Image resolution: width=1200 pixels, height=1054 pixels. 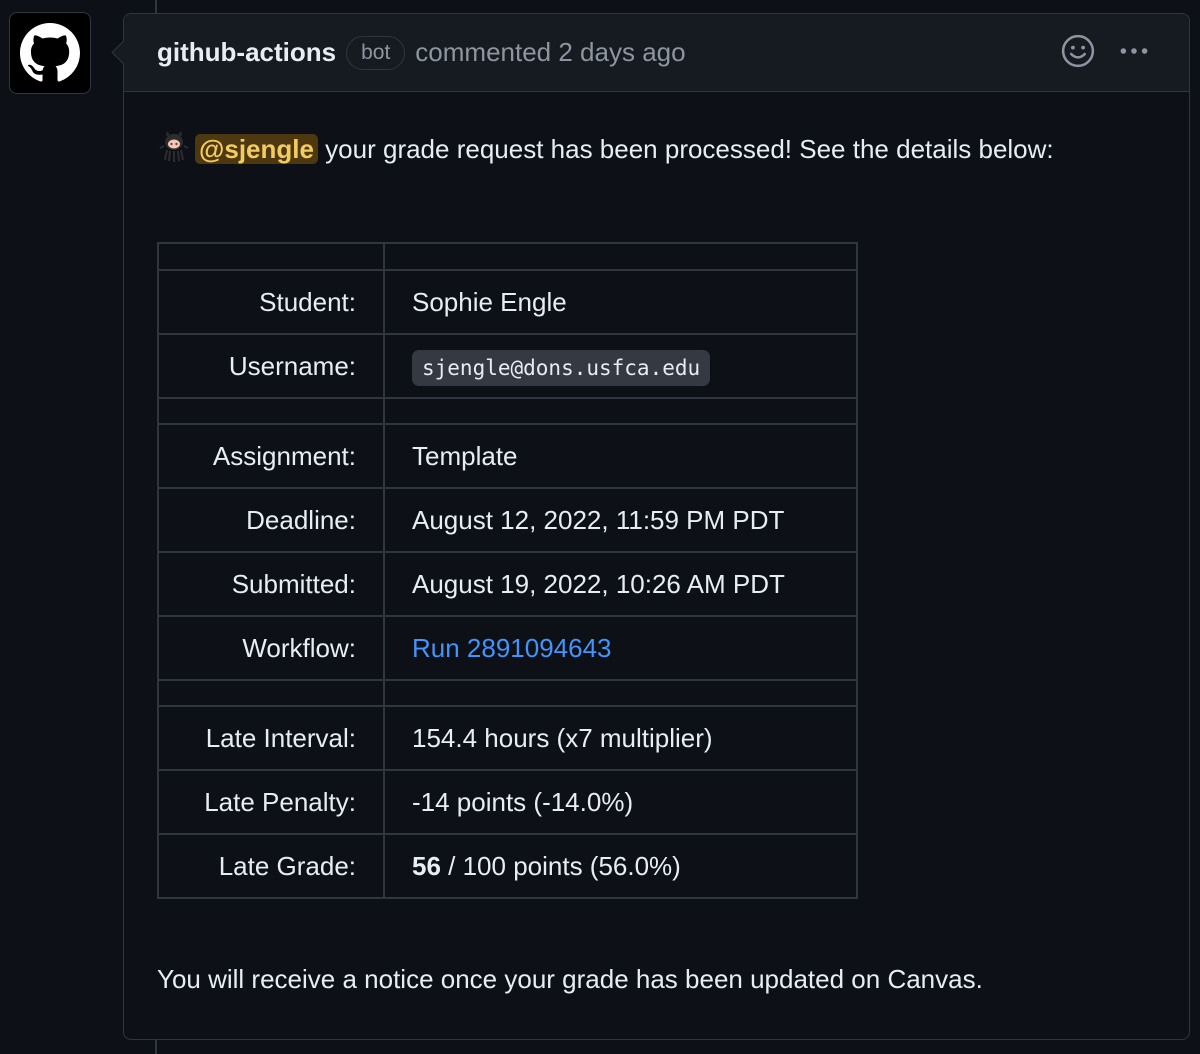 I want to click on author-avatar, so click(x=50, y=53).